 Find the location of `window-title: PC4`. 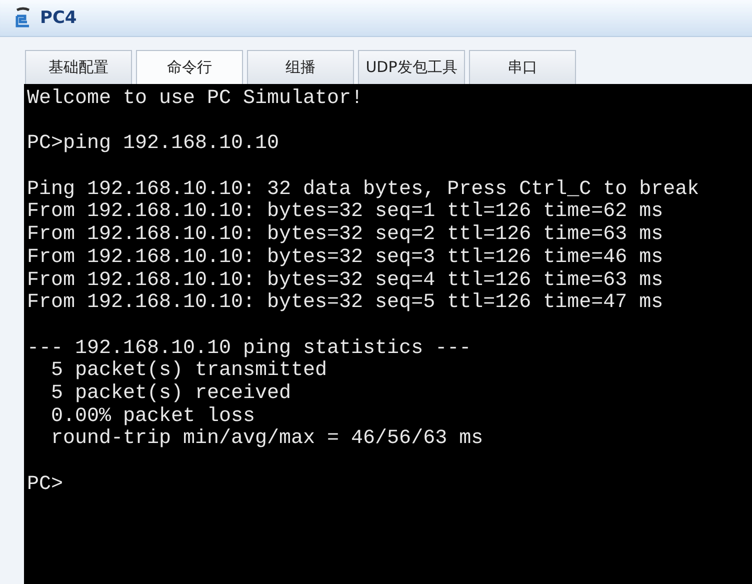

window-title: PC4 is located at coordinates (58, 18).